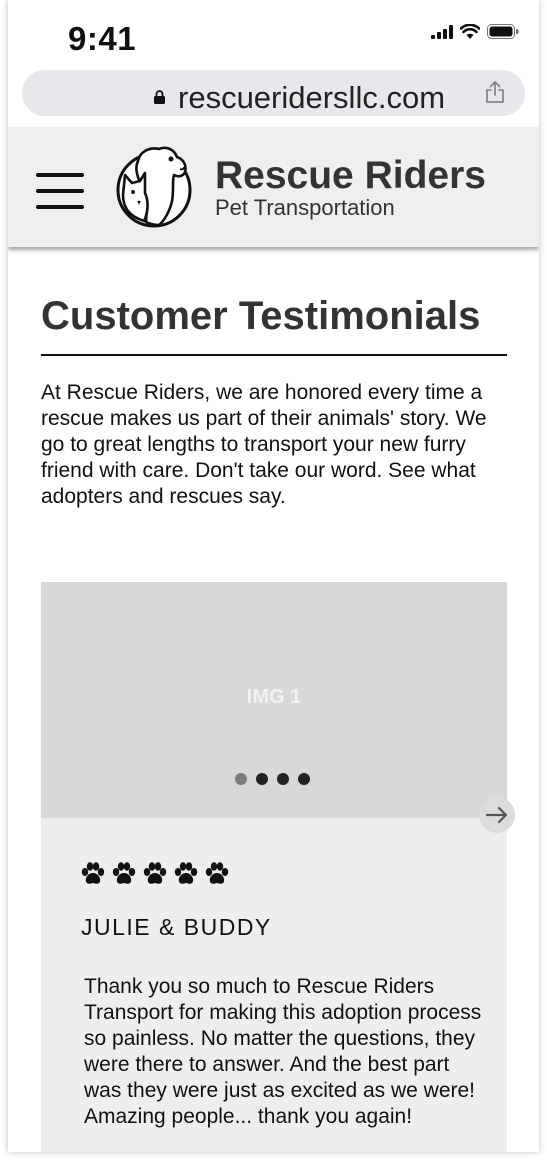 This screenshot has width=547, height=1164. Describe the element at coordinates (470, 31) in the screenshot. I see `wifi-icon` at that location.